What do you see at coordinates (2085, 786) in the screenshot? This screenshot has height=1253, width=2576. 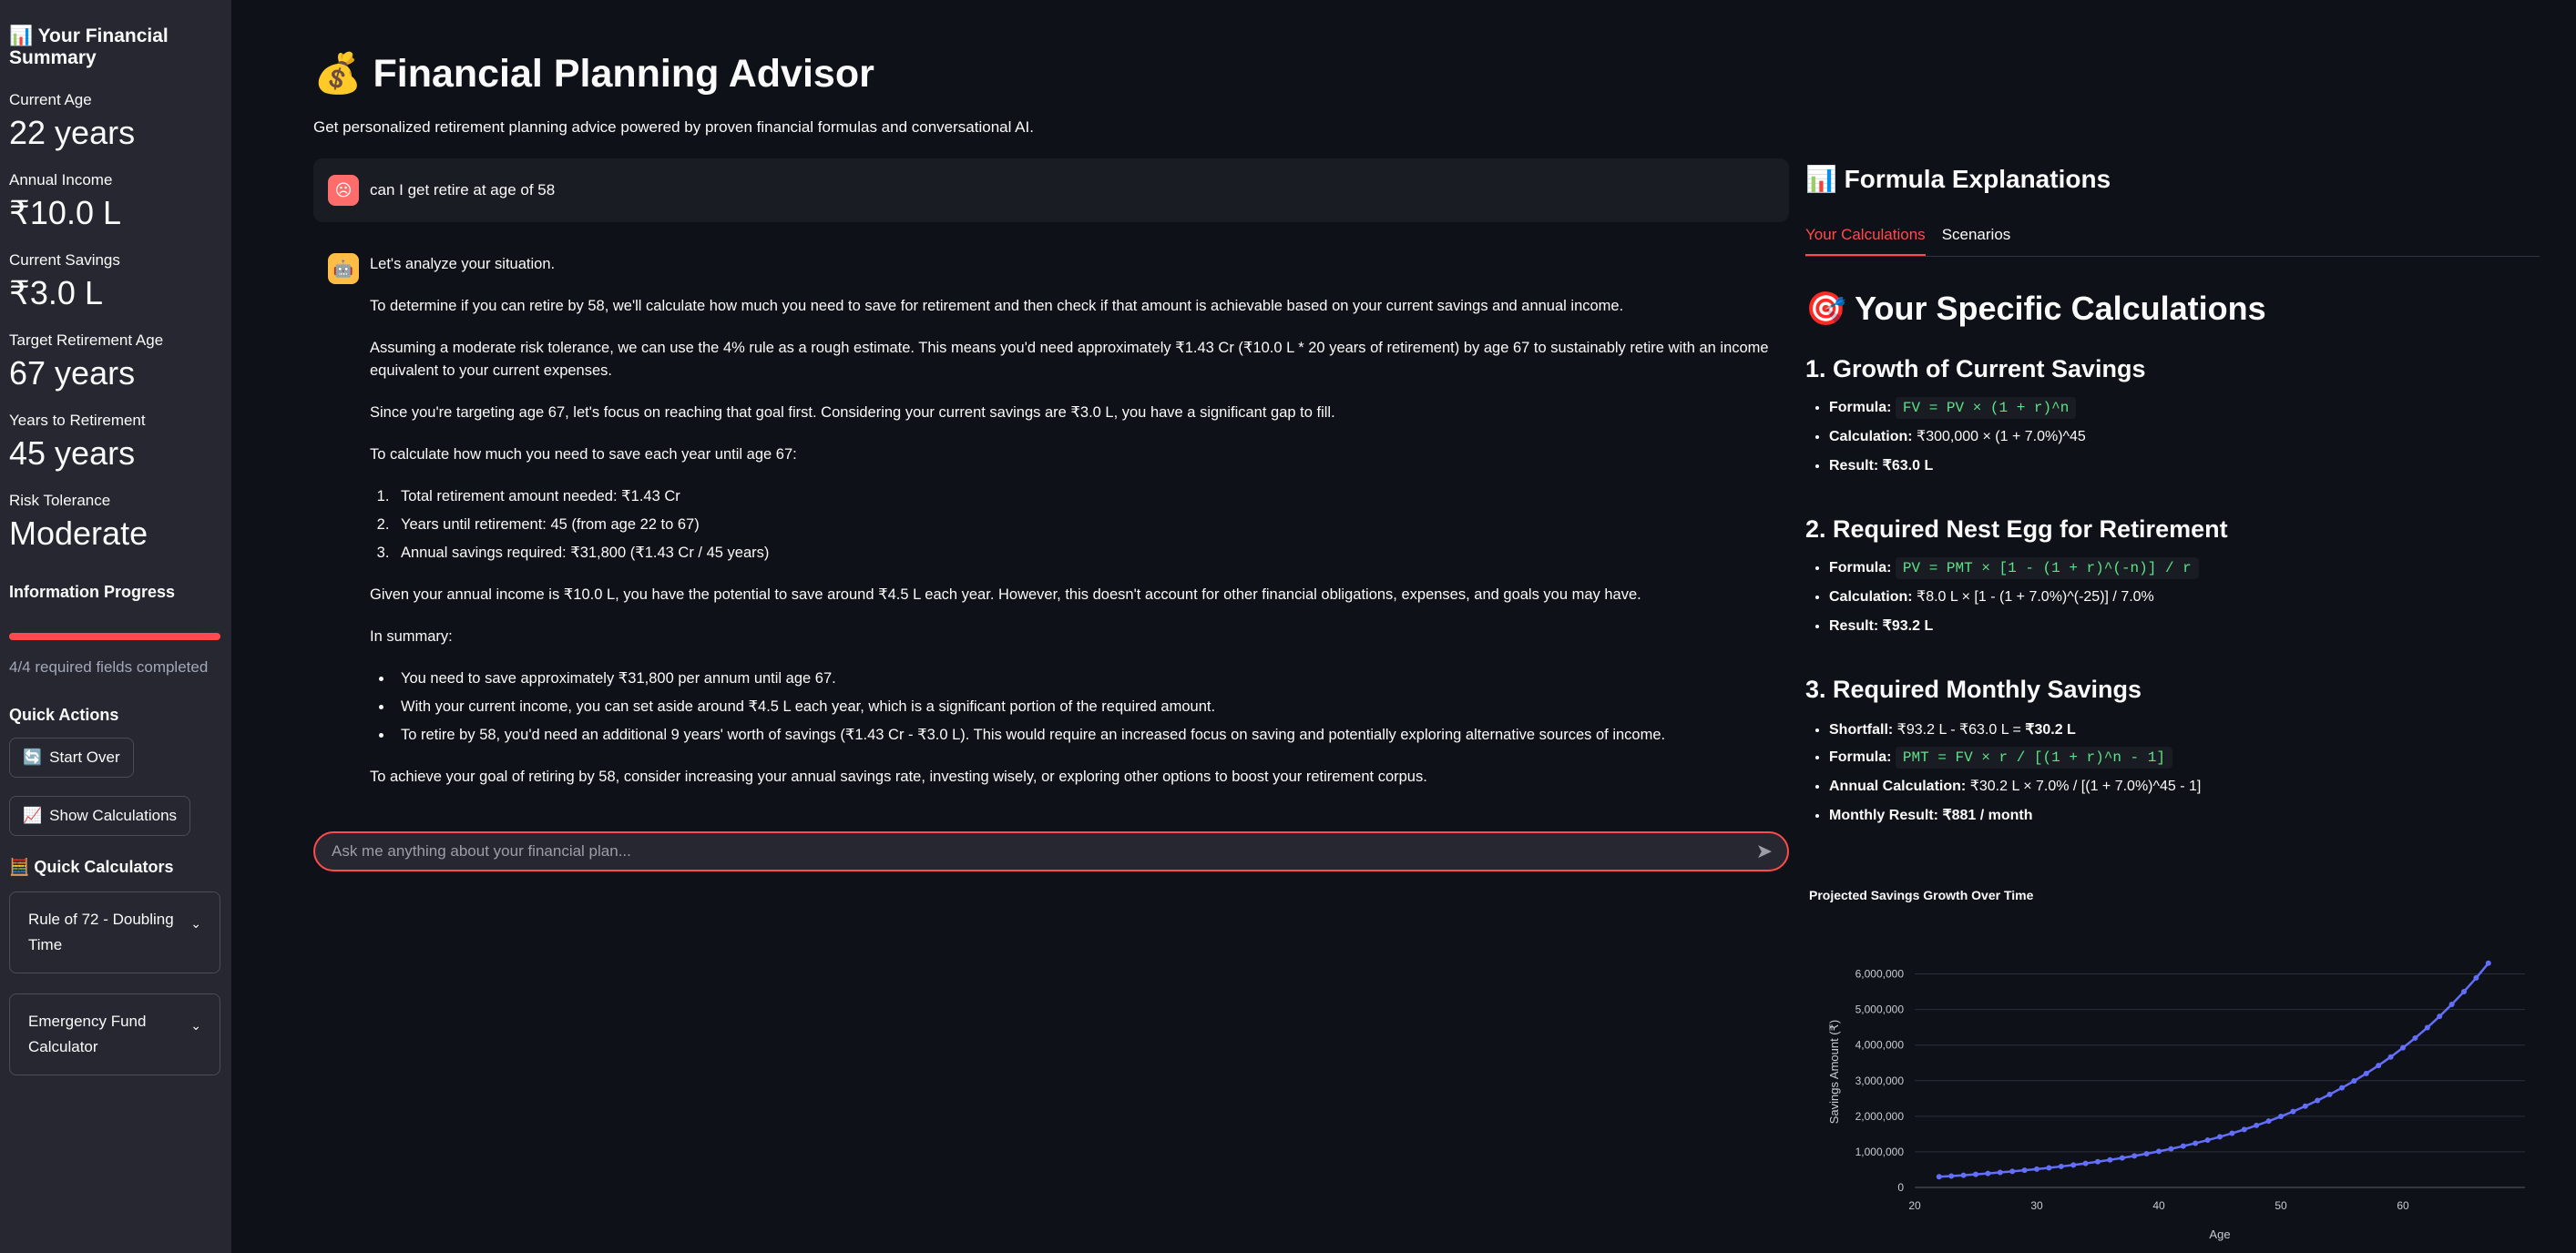 I see `annual-calculation-text: ₹30.2 L × 7.0% / [(1 + 7.0%)^45 - 1]` at bounding box center [2085, 786].